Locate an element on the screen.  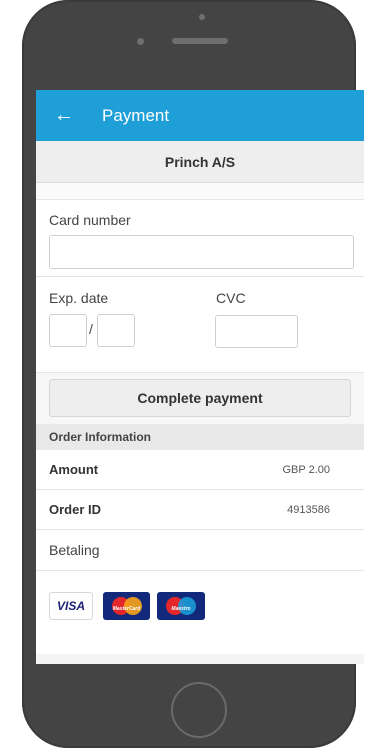
arrow-left-icon: ← is located at coordinates (64, 115).